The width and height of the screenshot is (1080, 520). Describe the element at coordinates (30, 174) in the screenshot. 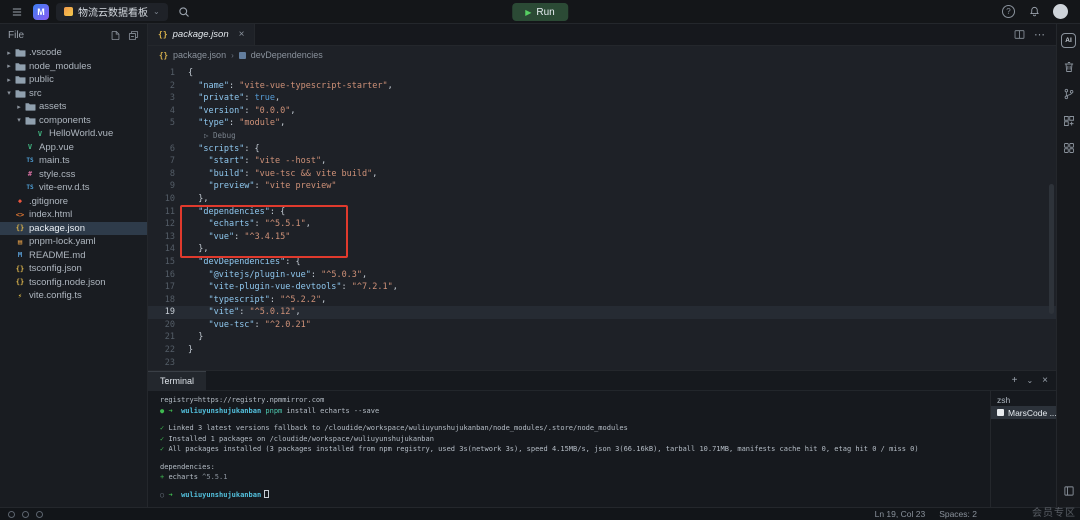

I see `css-file-icon: #` at that location.